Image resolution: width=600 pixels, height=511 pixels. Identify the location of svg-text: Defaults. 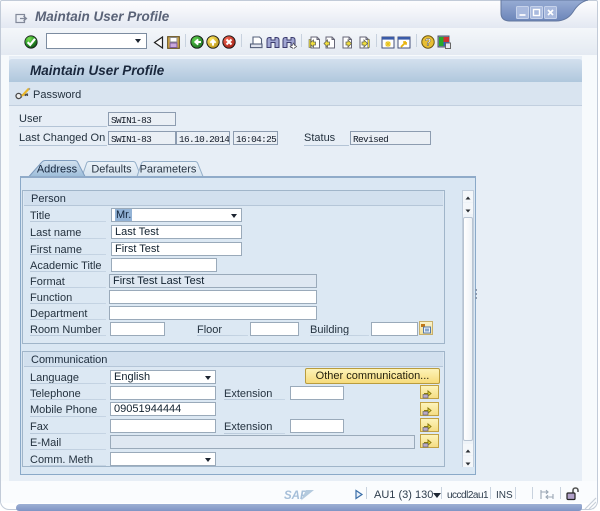
(111, 170).